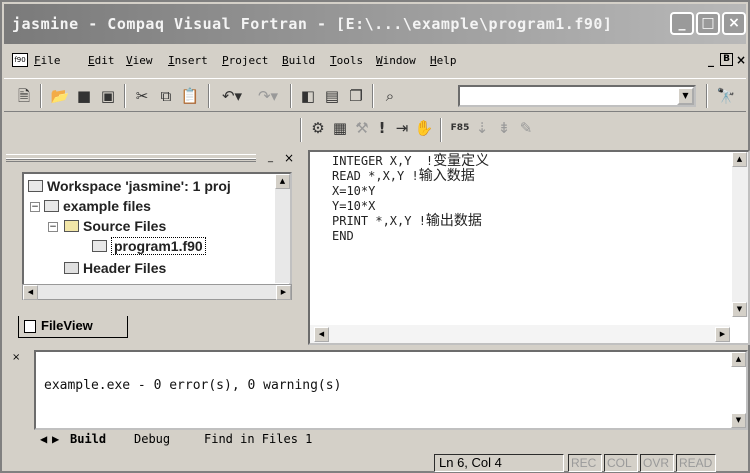  I want to click on code-line: PRINT *,X,Y !输出数据, so click(407, 221).